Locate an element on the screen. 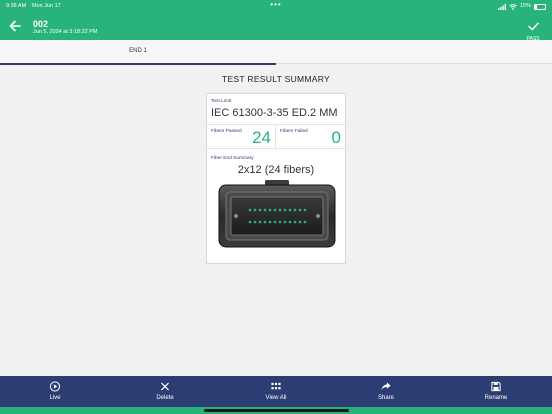  fiber-counts-section: Fibers Passed 24 Fibers Failed 0 is located at coordinates (276, 137).